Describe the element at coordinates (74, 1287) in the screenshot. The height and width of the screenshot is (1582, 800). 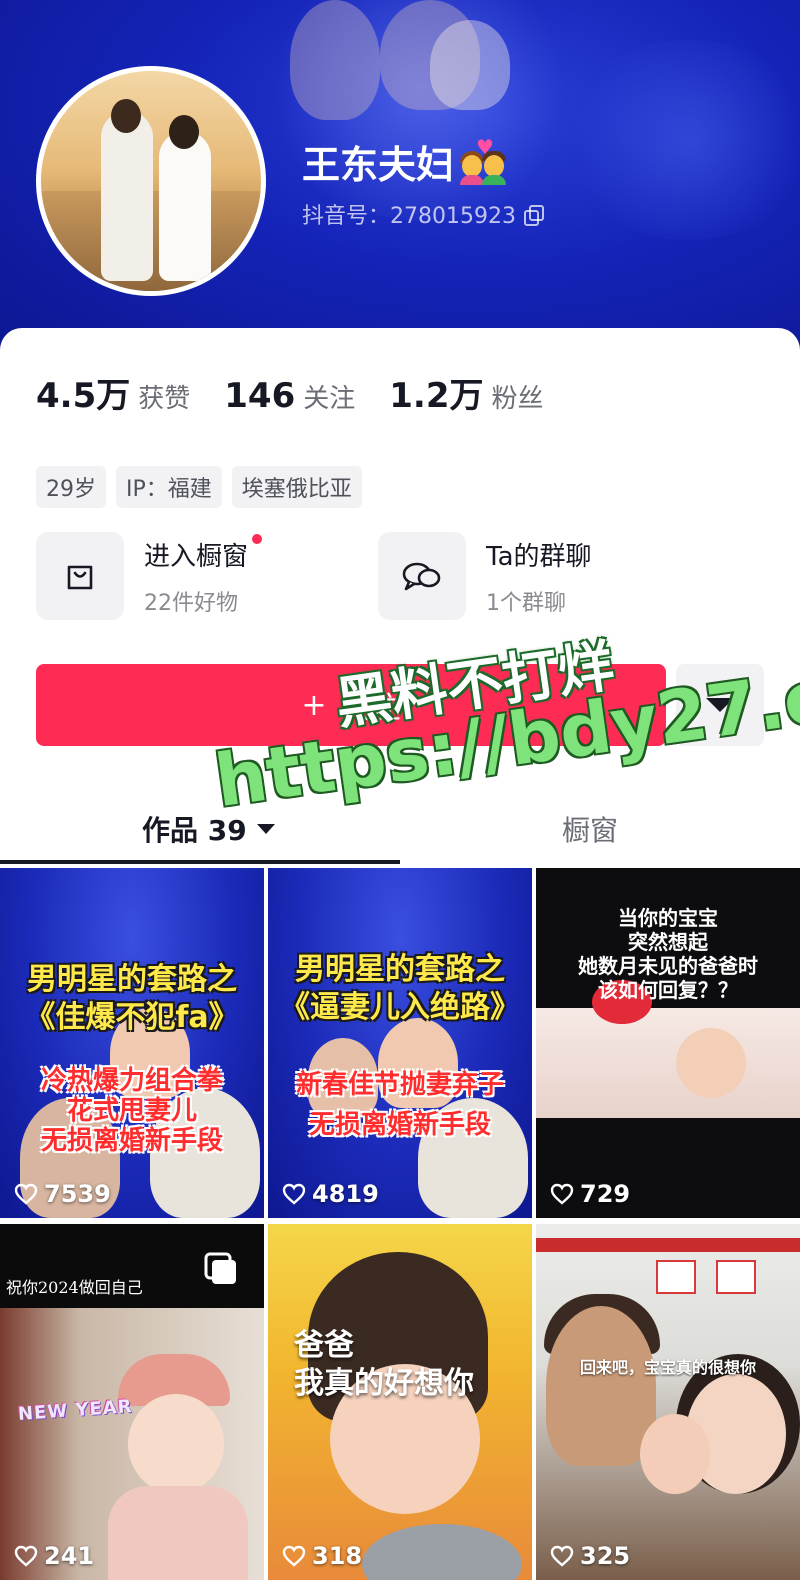
I see `video-title: 祝你2024做回自己` at that location.